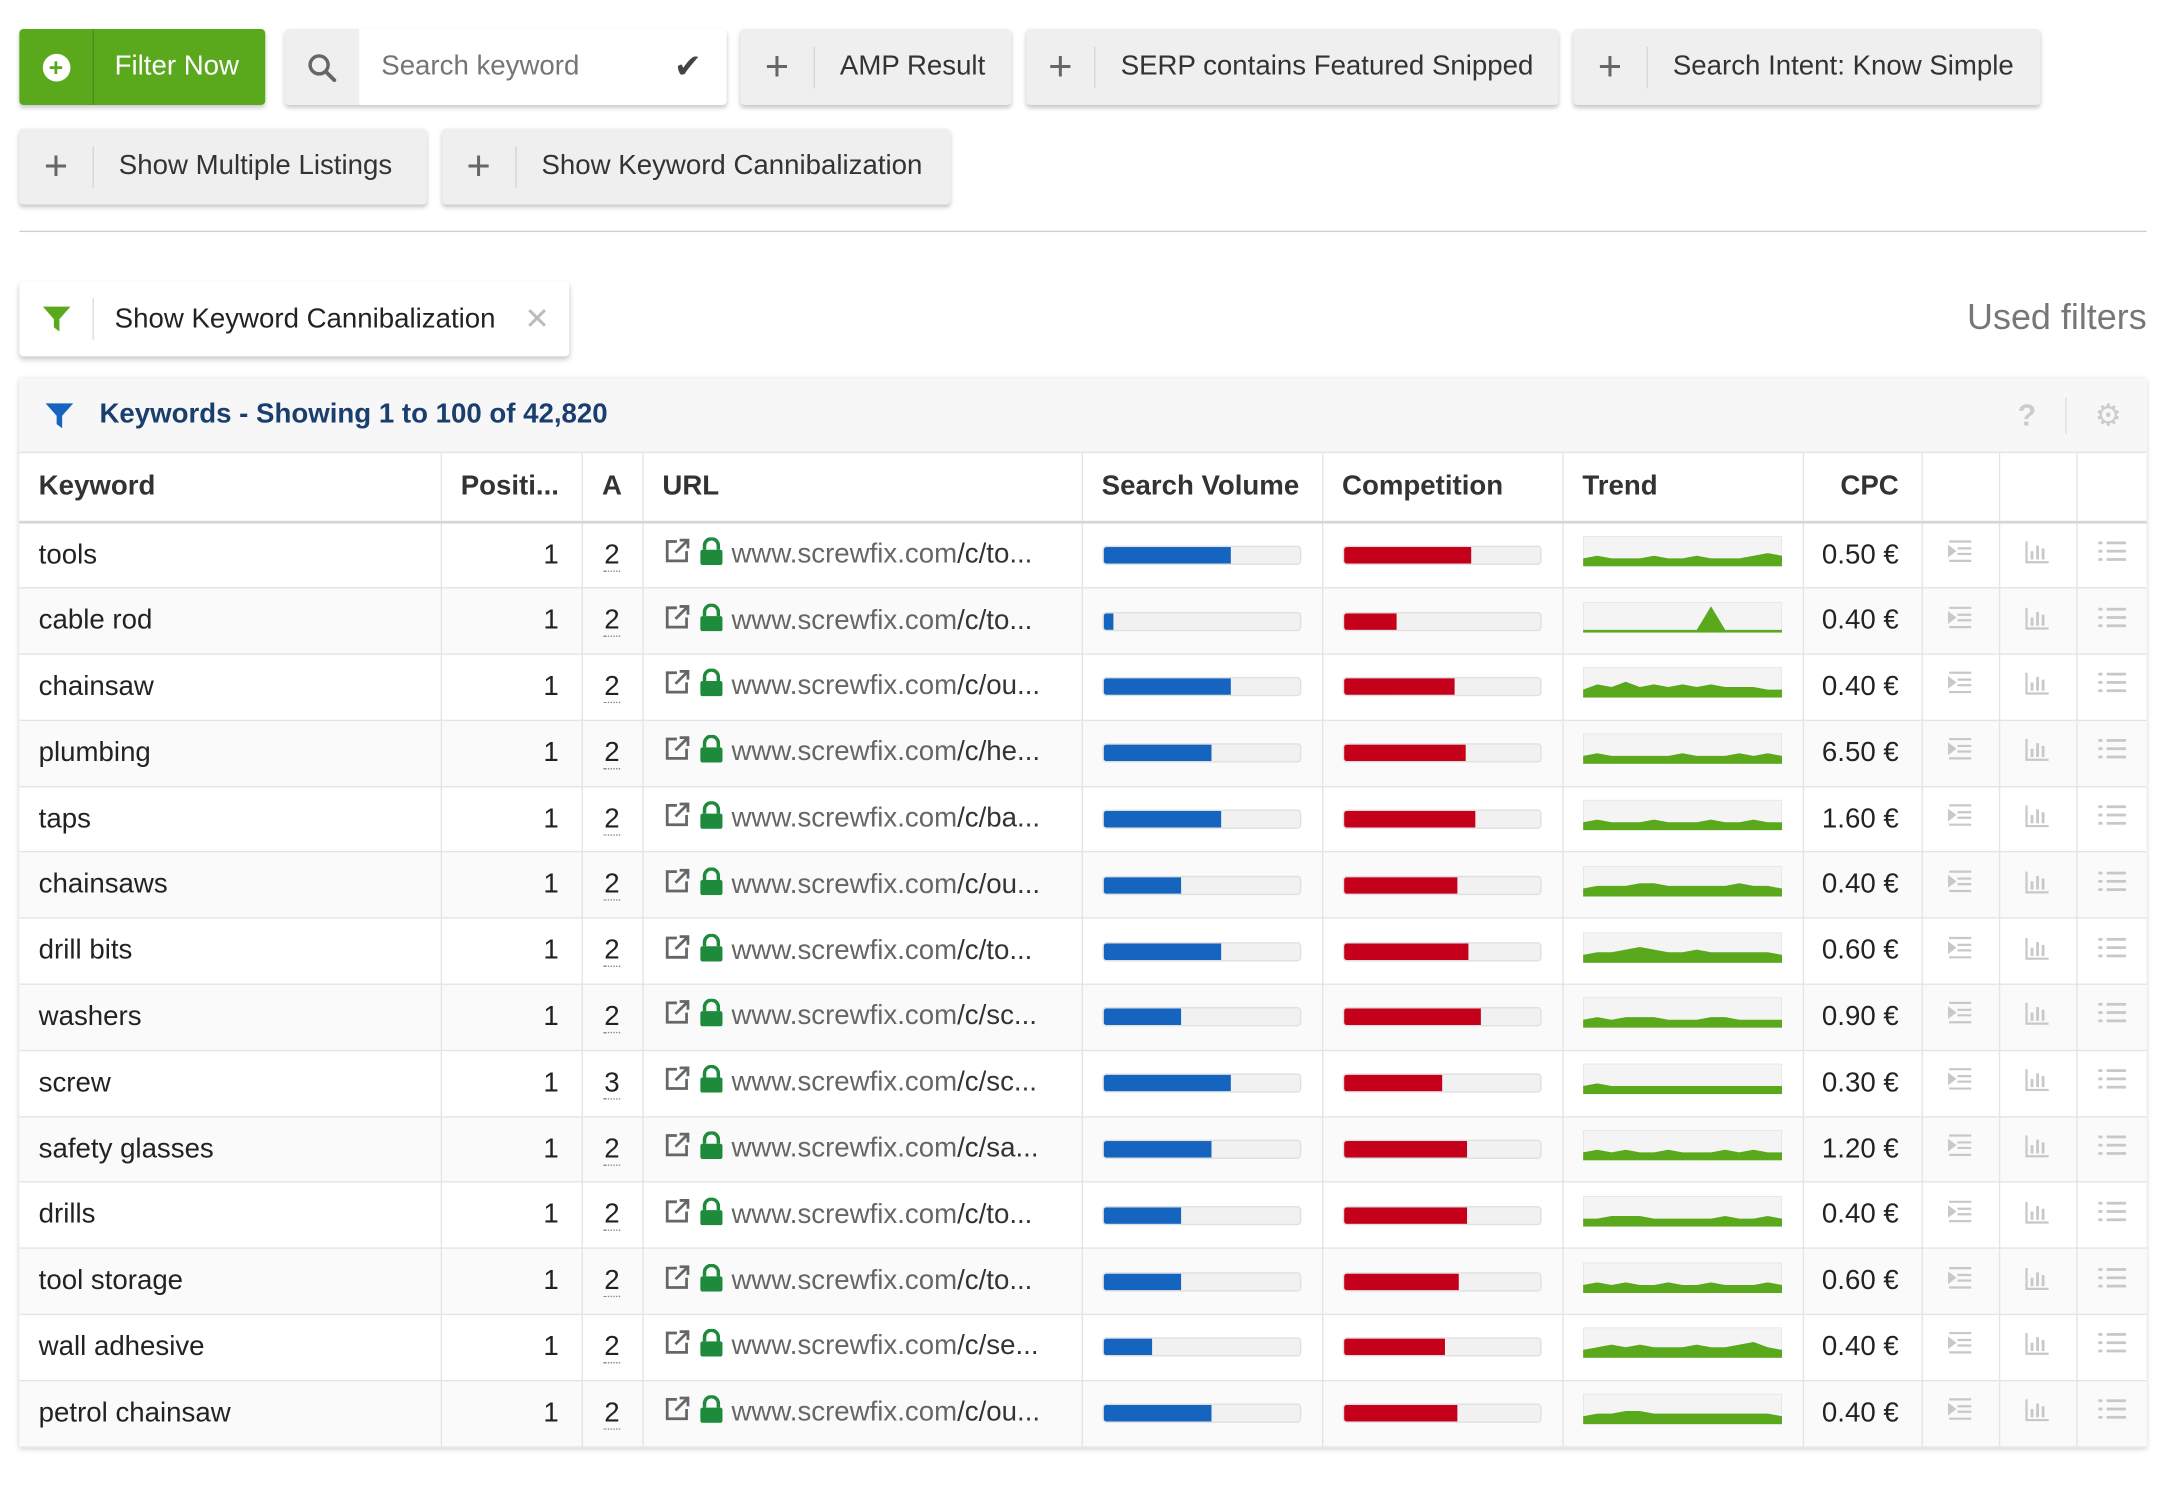 Image resolution: width=2166 pixels, height=1485 pixels. Describe the element at coordinates (230, 1282) in the screenshot. I see `keyword-cell: tool storage` at that location.